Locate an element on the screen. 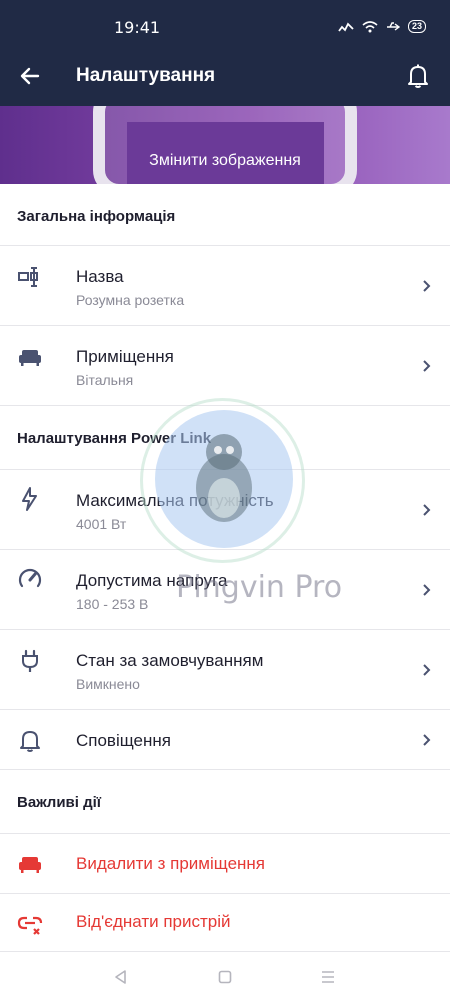 The height and width of the screenshot is (1000, 450). status-time: 19:41 is located at coordinates (137, 27).